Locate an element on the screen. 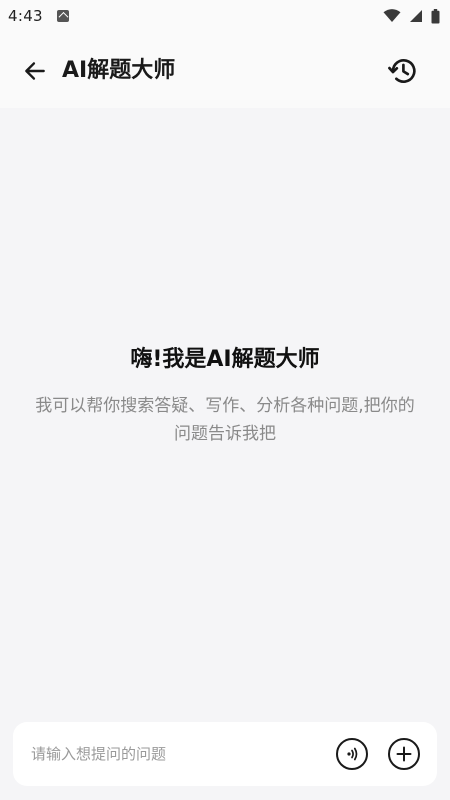 The image size is (450, 800). voice-button is located at coordinates (352, 754).